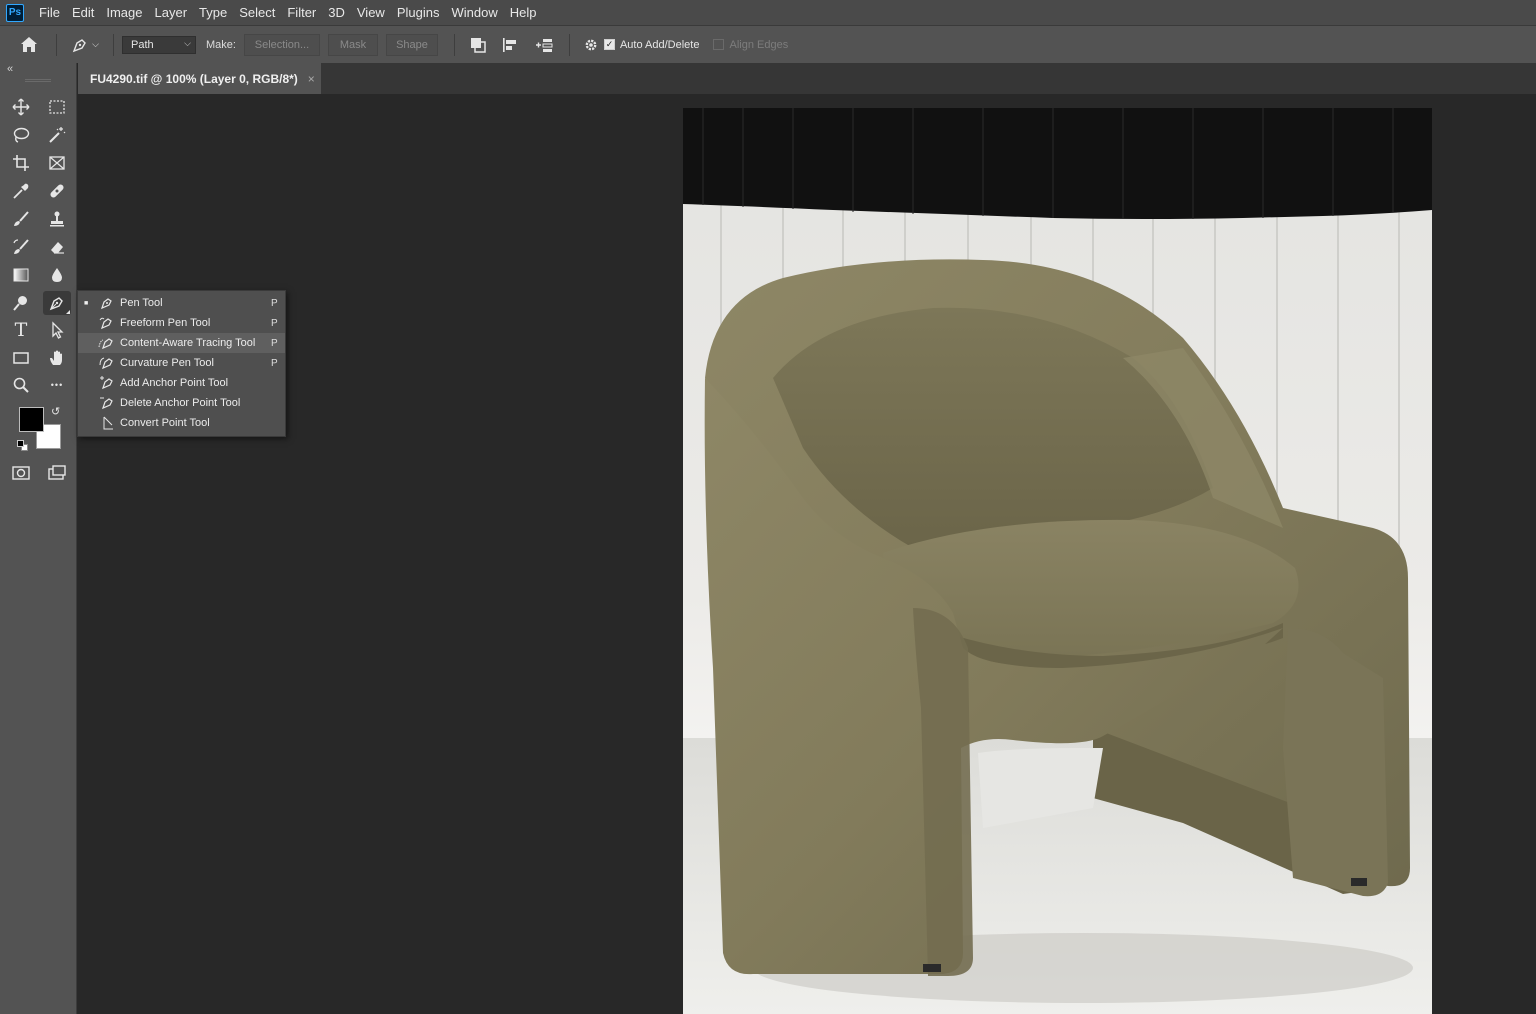 This screenshot has height=1014, width=1536. What do you see at coordinates (159, 44) in the screenshot?
I see `pen-mode-select: Path ⌵` at bounding box center [159, 44].